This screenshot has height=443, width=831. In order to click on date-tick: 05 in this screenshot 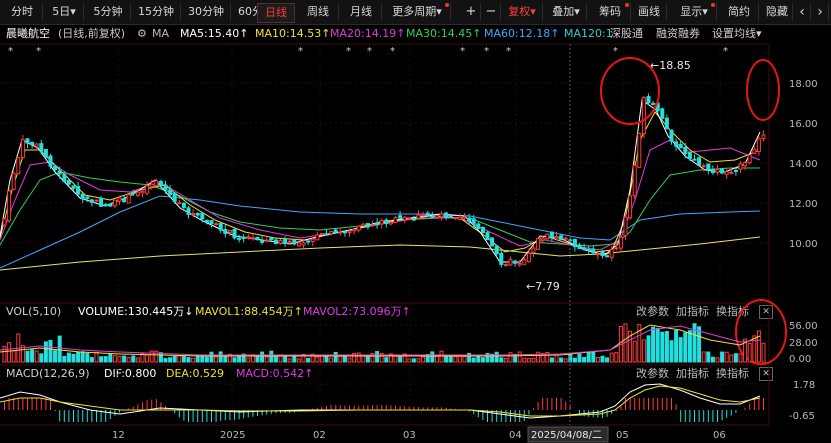, I will do `click(622, 435)`.